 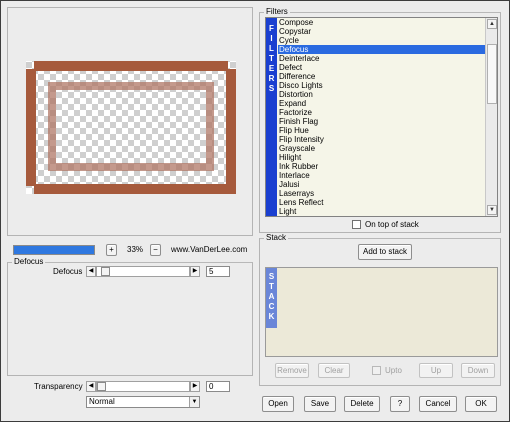 What do you see at coordinates (491, 117) in the screenshot?
I see `filter-list-scrollbar: ▲ ▼` at bounding box center [491, 117].